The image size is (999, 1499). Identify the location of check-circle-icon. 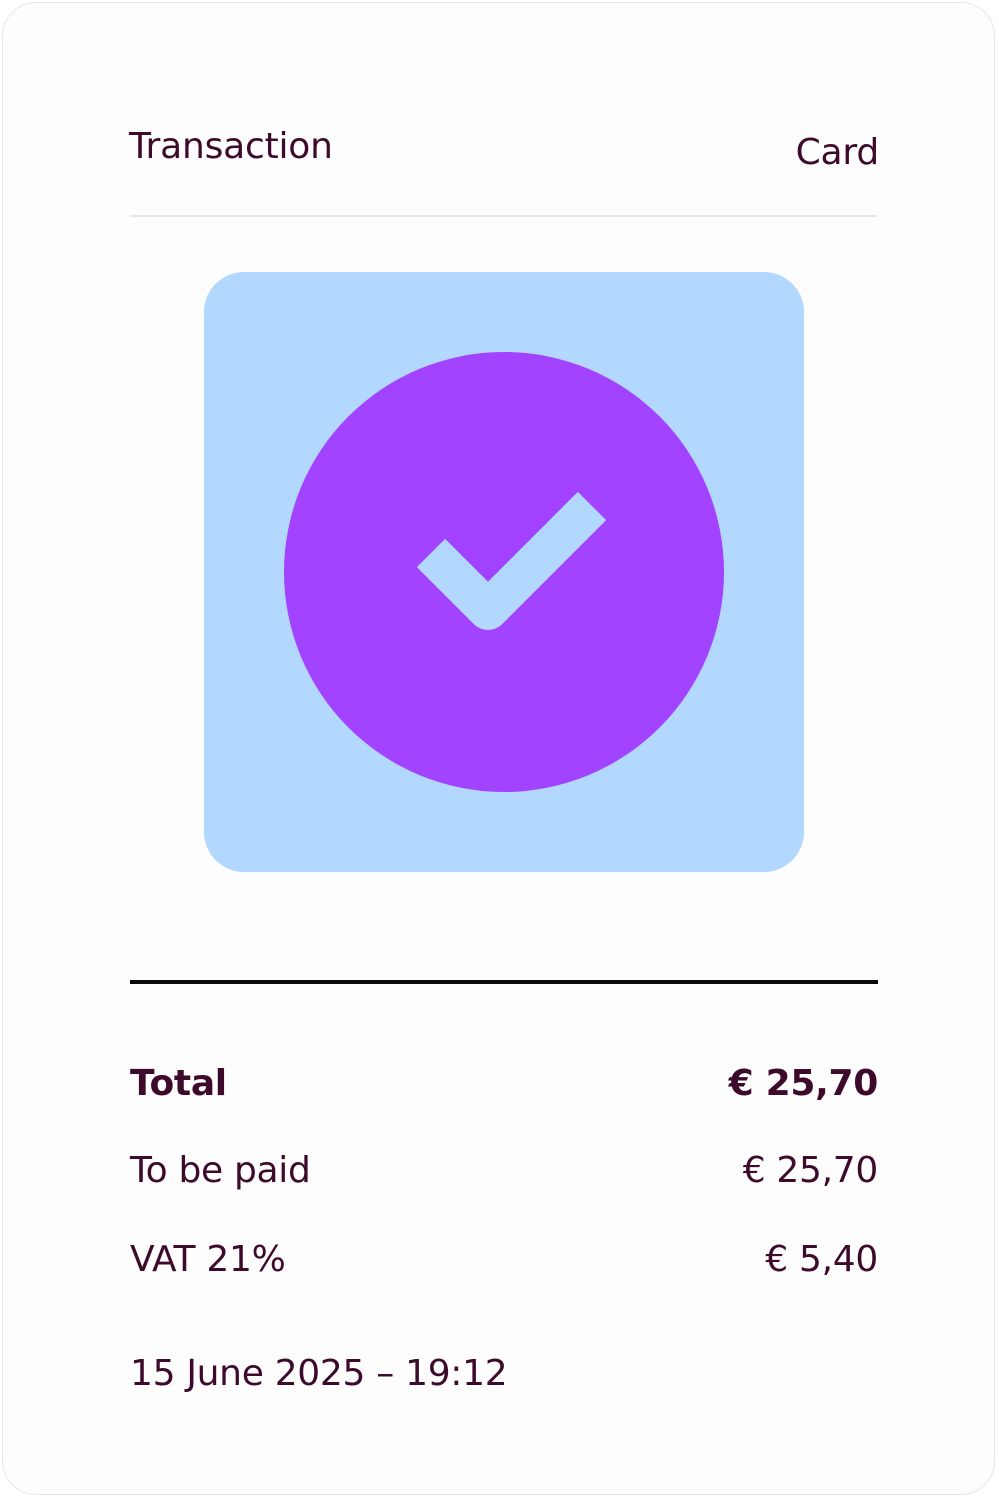
(504, 572).